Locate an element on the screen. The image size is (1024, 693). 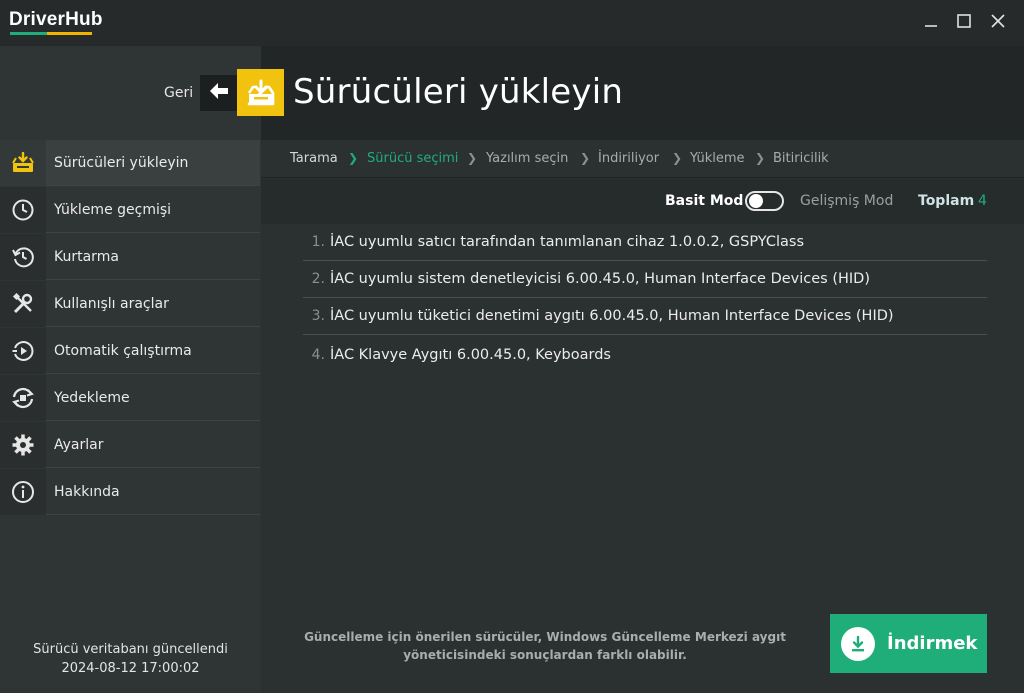
driver-install-title-icon is located at coordinates (260, 92).